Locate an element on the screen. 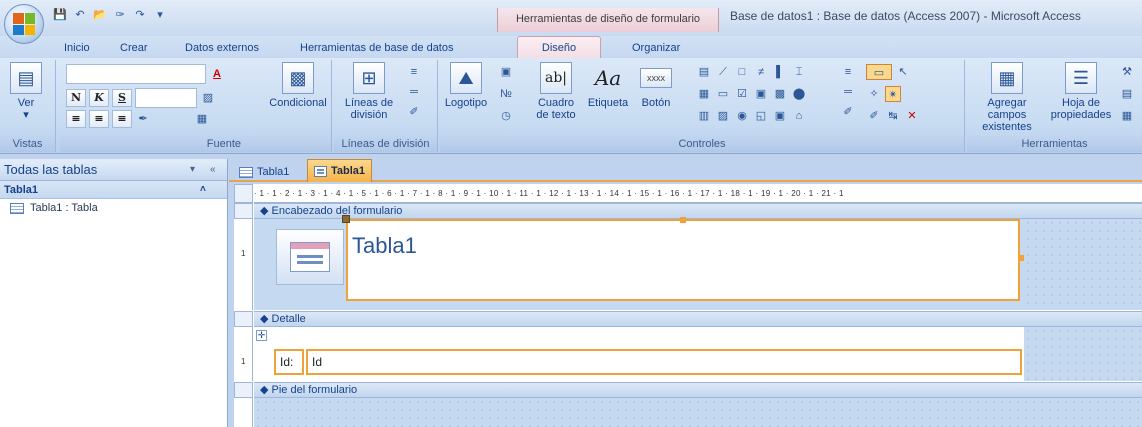  open-icon: 📂 is located at coordinates (100, 15).